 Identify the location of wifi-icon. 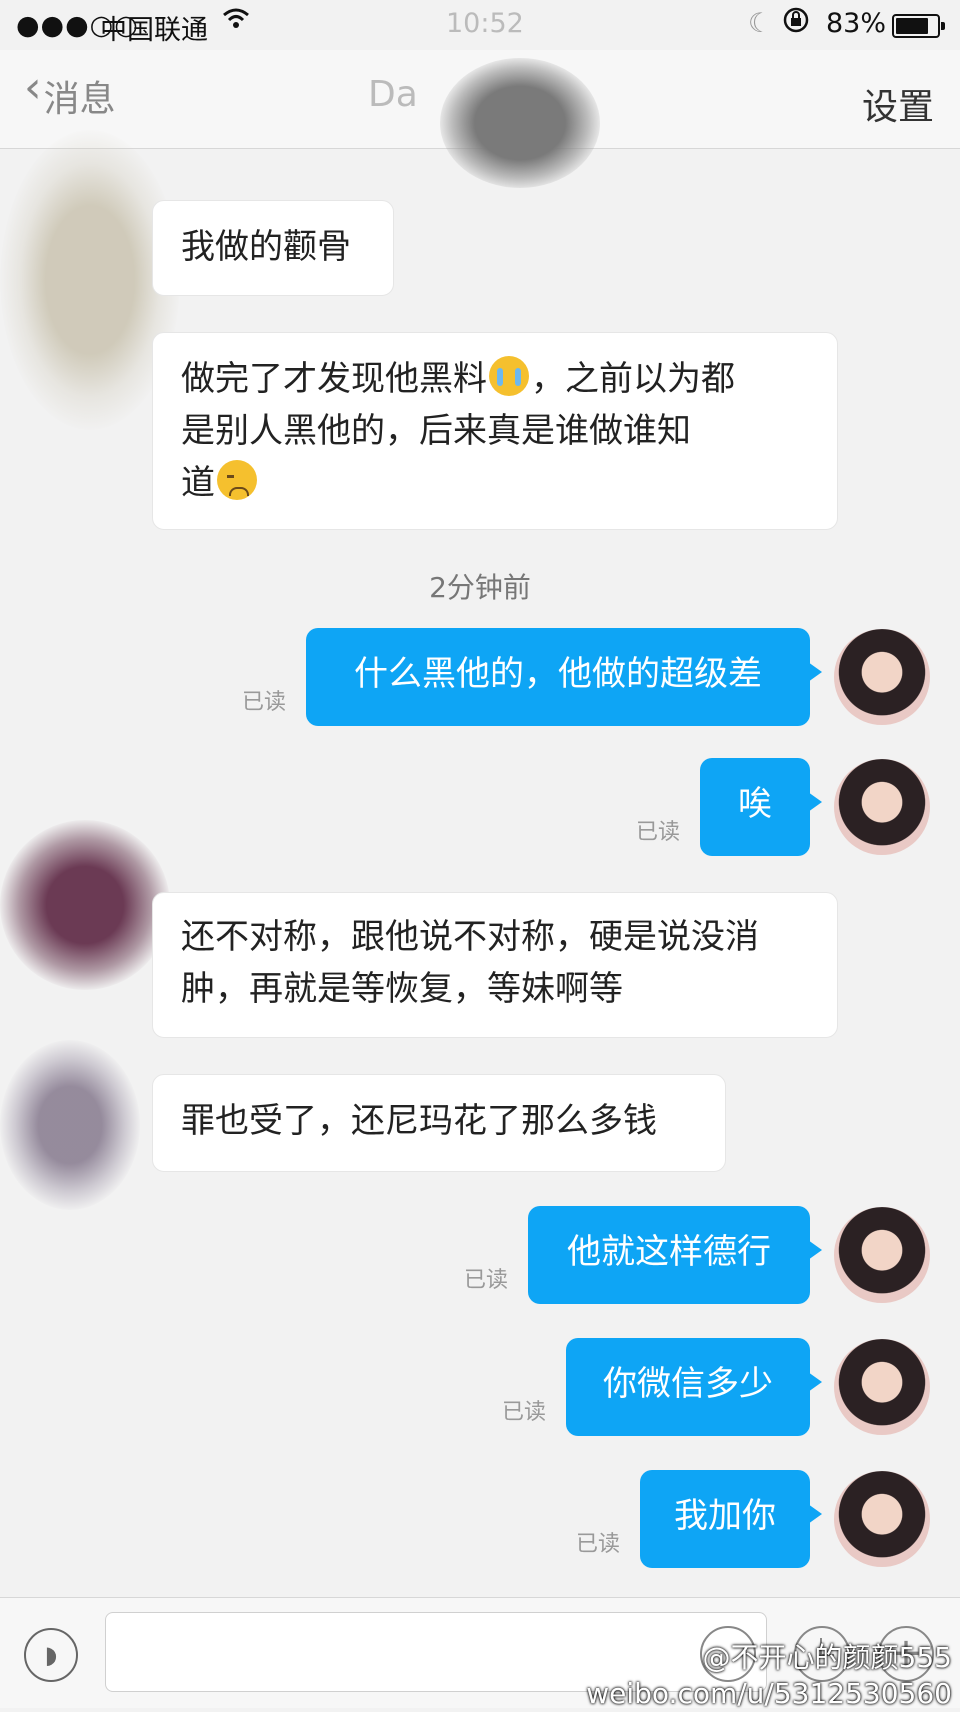
(236, 21).